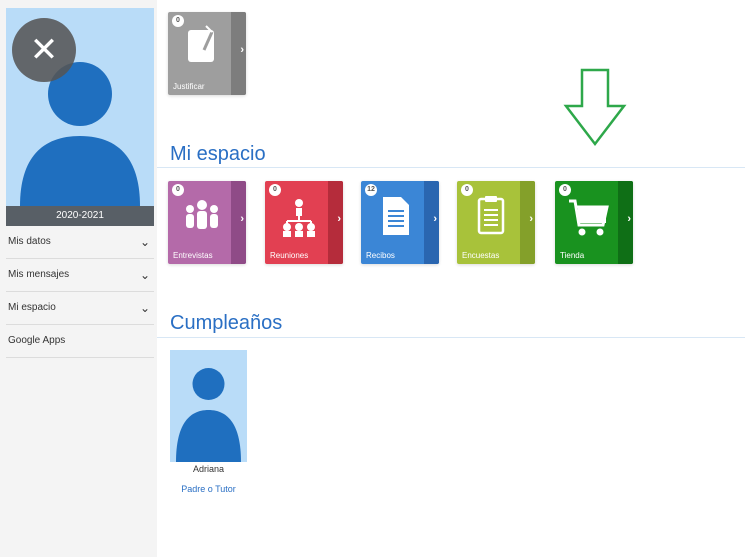 This screenshot has width=745, height=557. I want to click on sidebar-item-mis-datos: Mis datos ⌄, so click(80, 242).